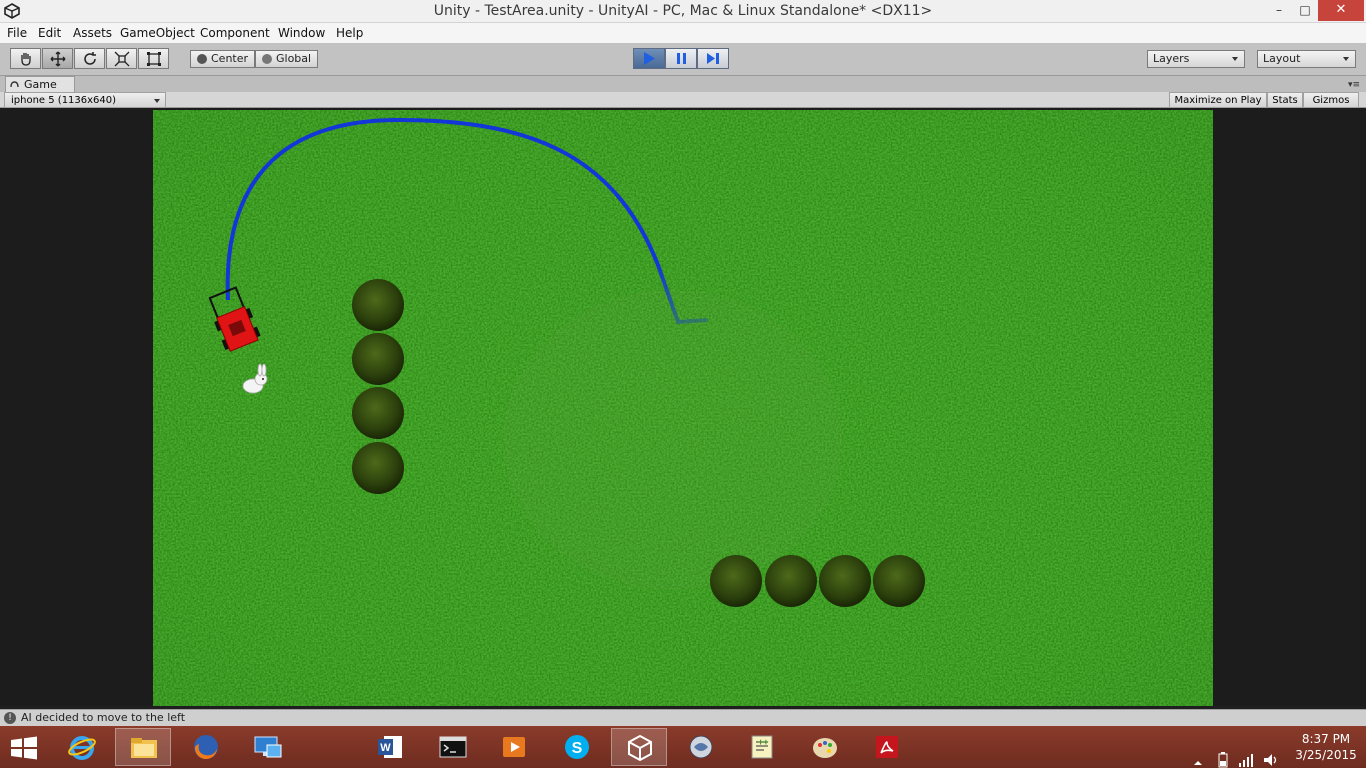 This screenshot has height=768, width=1366. Describe the element at coordinates (1285, 100) in the screenshot. I see `stats-toggle: Stats` at that location.